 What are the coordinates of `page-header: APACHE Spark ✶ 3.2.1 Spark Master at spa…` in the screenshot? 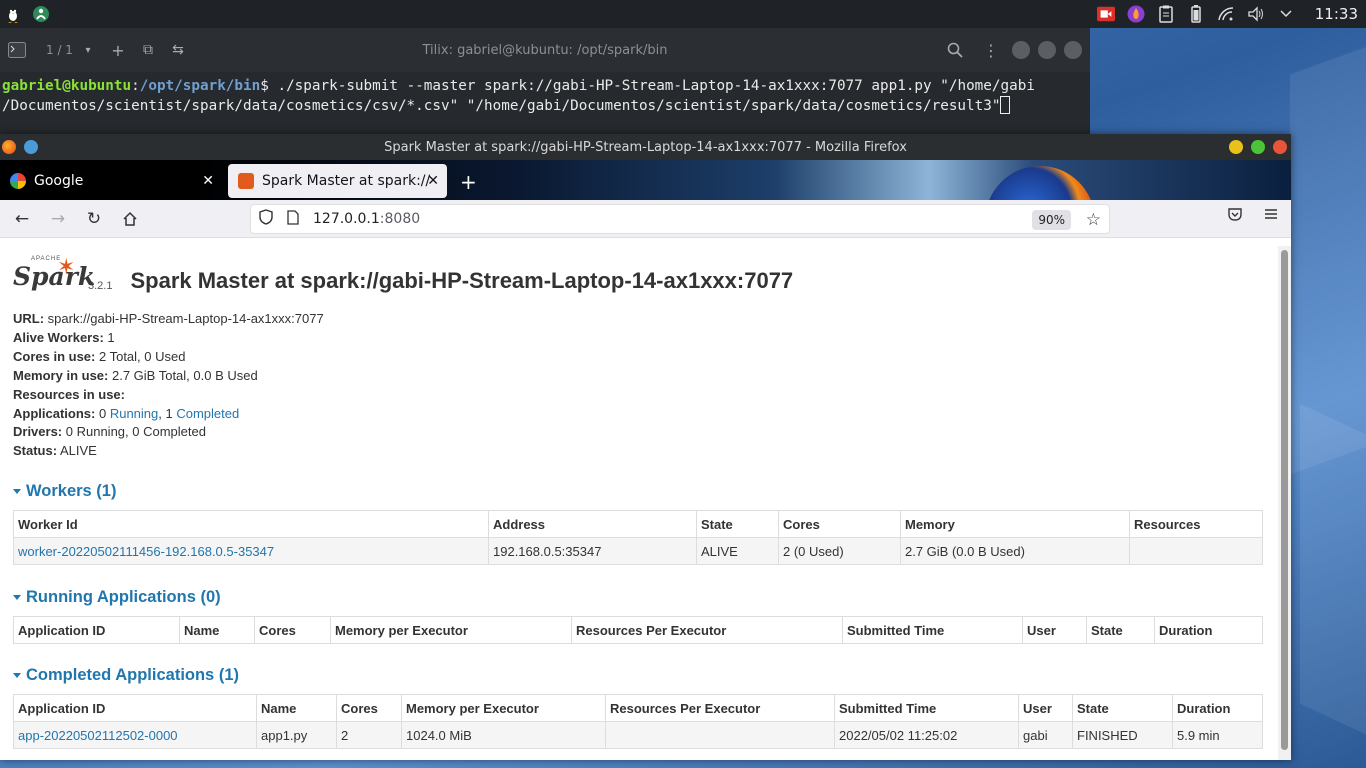 It's located at (403, 275).